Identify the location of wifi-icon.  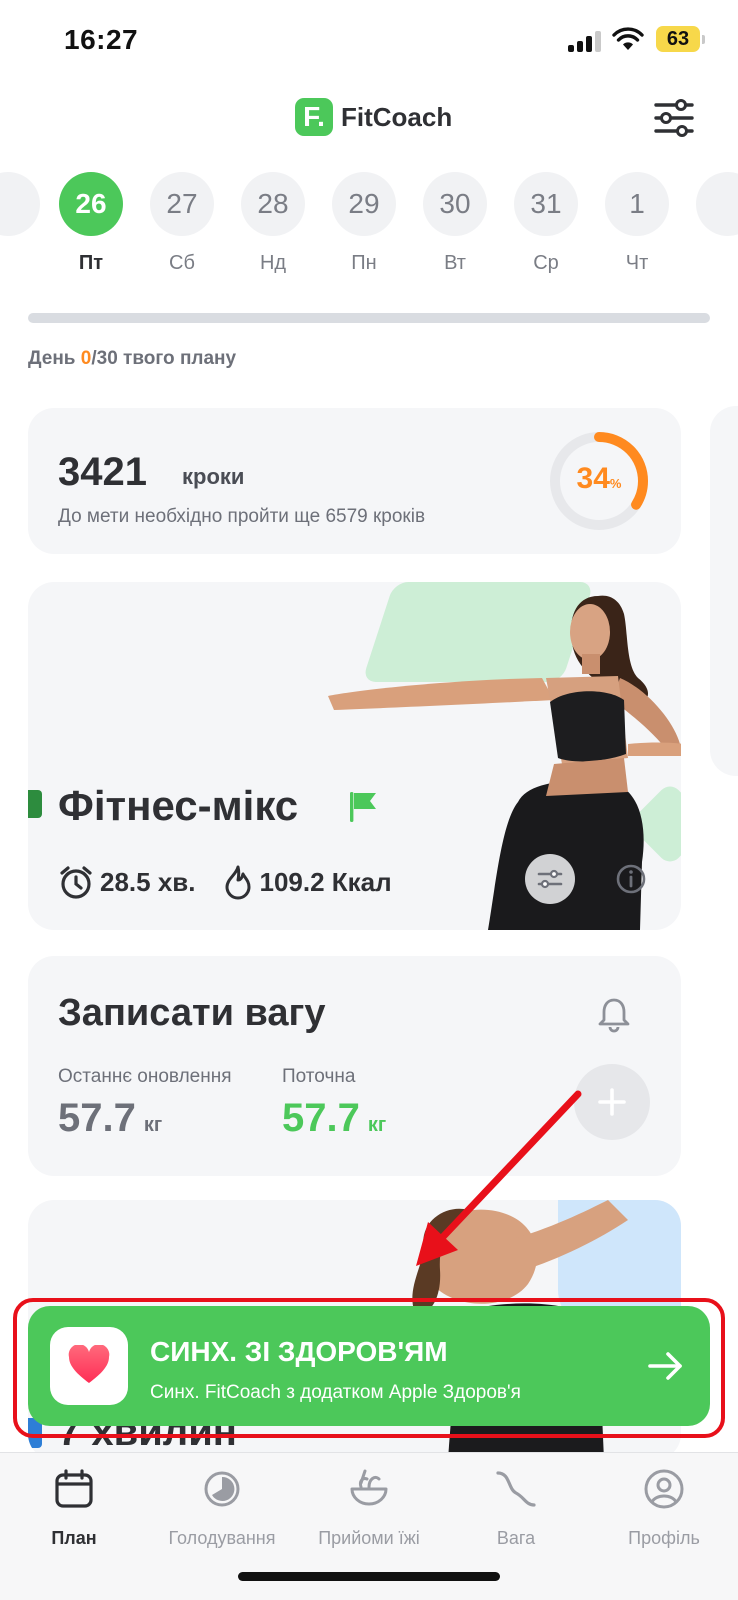
(628, 38).